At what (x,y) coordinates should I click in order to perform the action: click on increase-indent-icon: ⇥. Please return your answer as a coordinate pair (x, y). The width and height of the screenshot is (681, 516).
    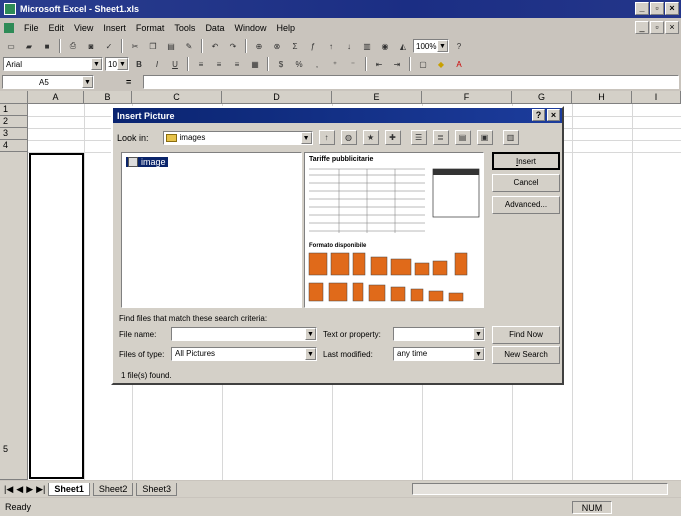
    Looking at the image, I should click on (397, 64).